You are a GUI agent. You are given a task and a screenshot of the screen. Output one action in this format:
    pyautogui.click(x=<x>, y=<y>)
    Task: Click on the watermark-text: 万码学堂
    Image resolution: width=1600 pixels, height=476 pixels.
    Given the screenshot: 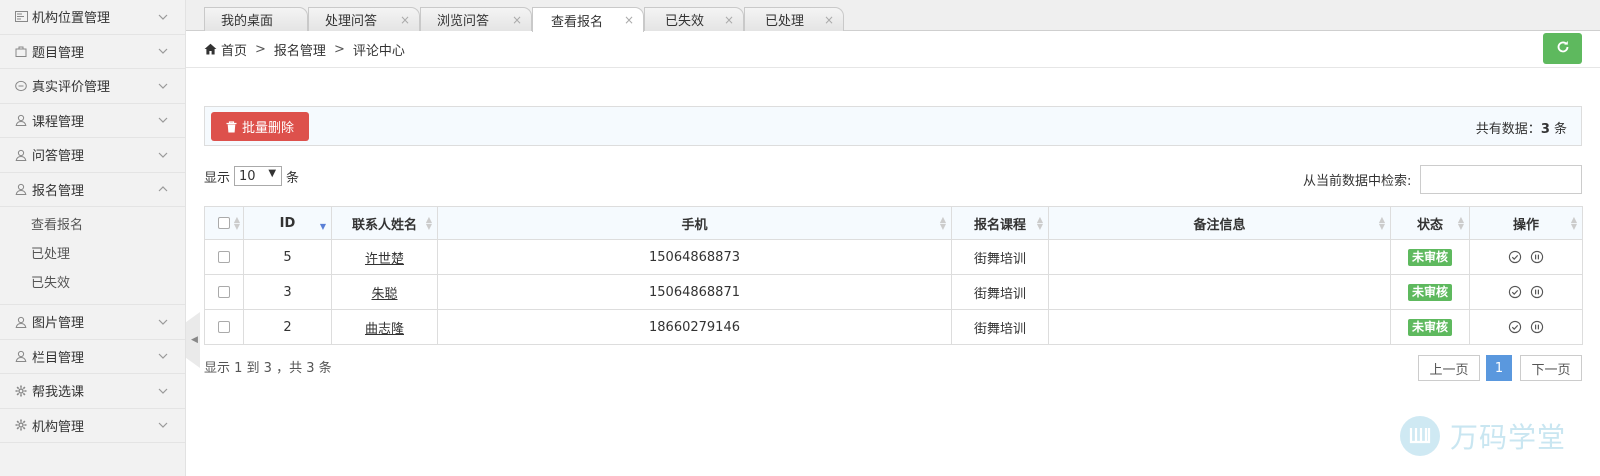 What is the action you would take?
    pyautogui.click(x=1508, y=437)
    